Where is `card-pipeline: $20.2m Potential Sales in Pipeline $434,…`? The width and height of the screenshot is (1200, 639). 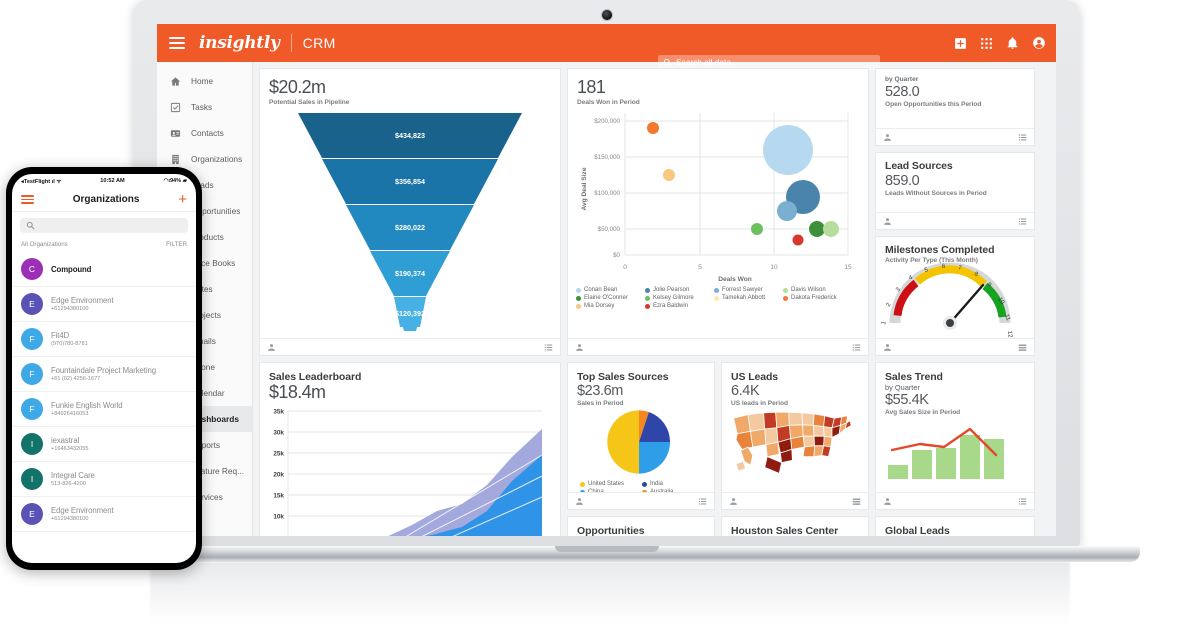 card-pipeline: $20.2m Potential Sales in Pipeline $434,… is located at coordinates (410, 212).